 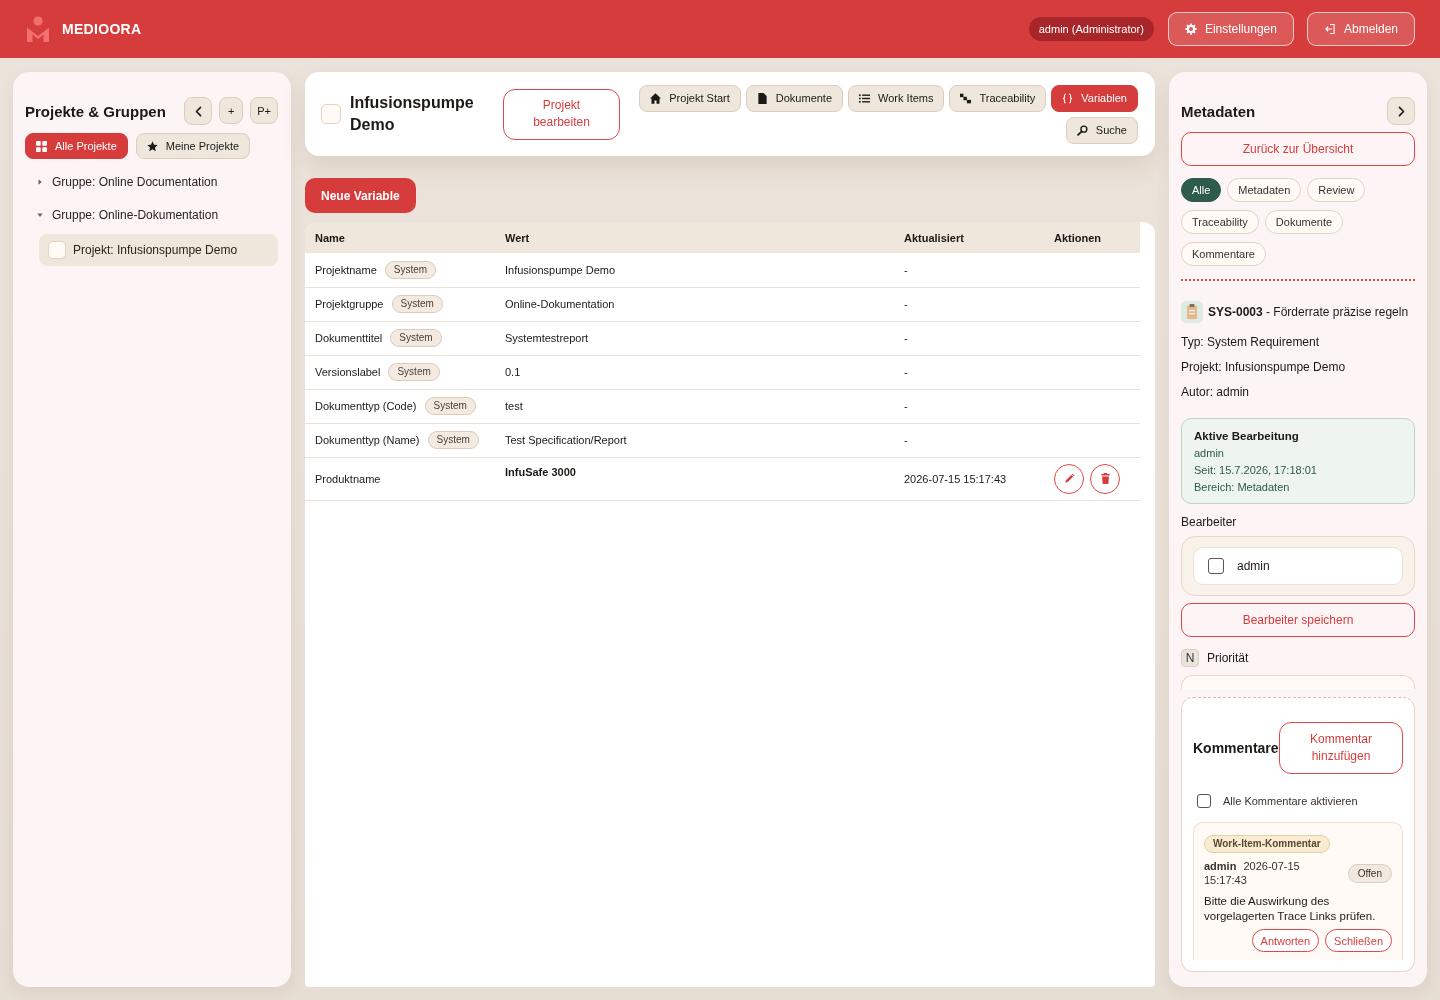 I want to click on chevron-left-icon, so click(x=198, y=111).